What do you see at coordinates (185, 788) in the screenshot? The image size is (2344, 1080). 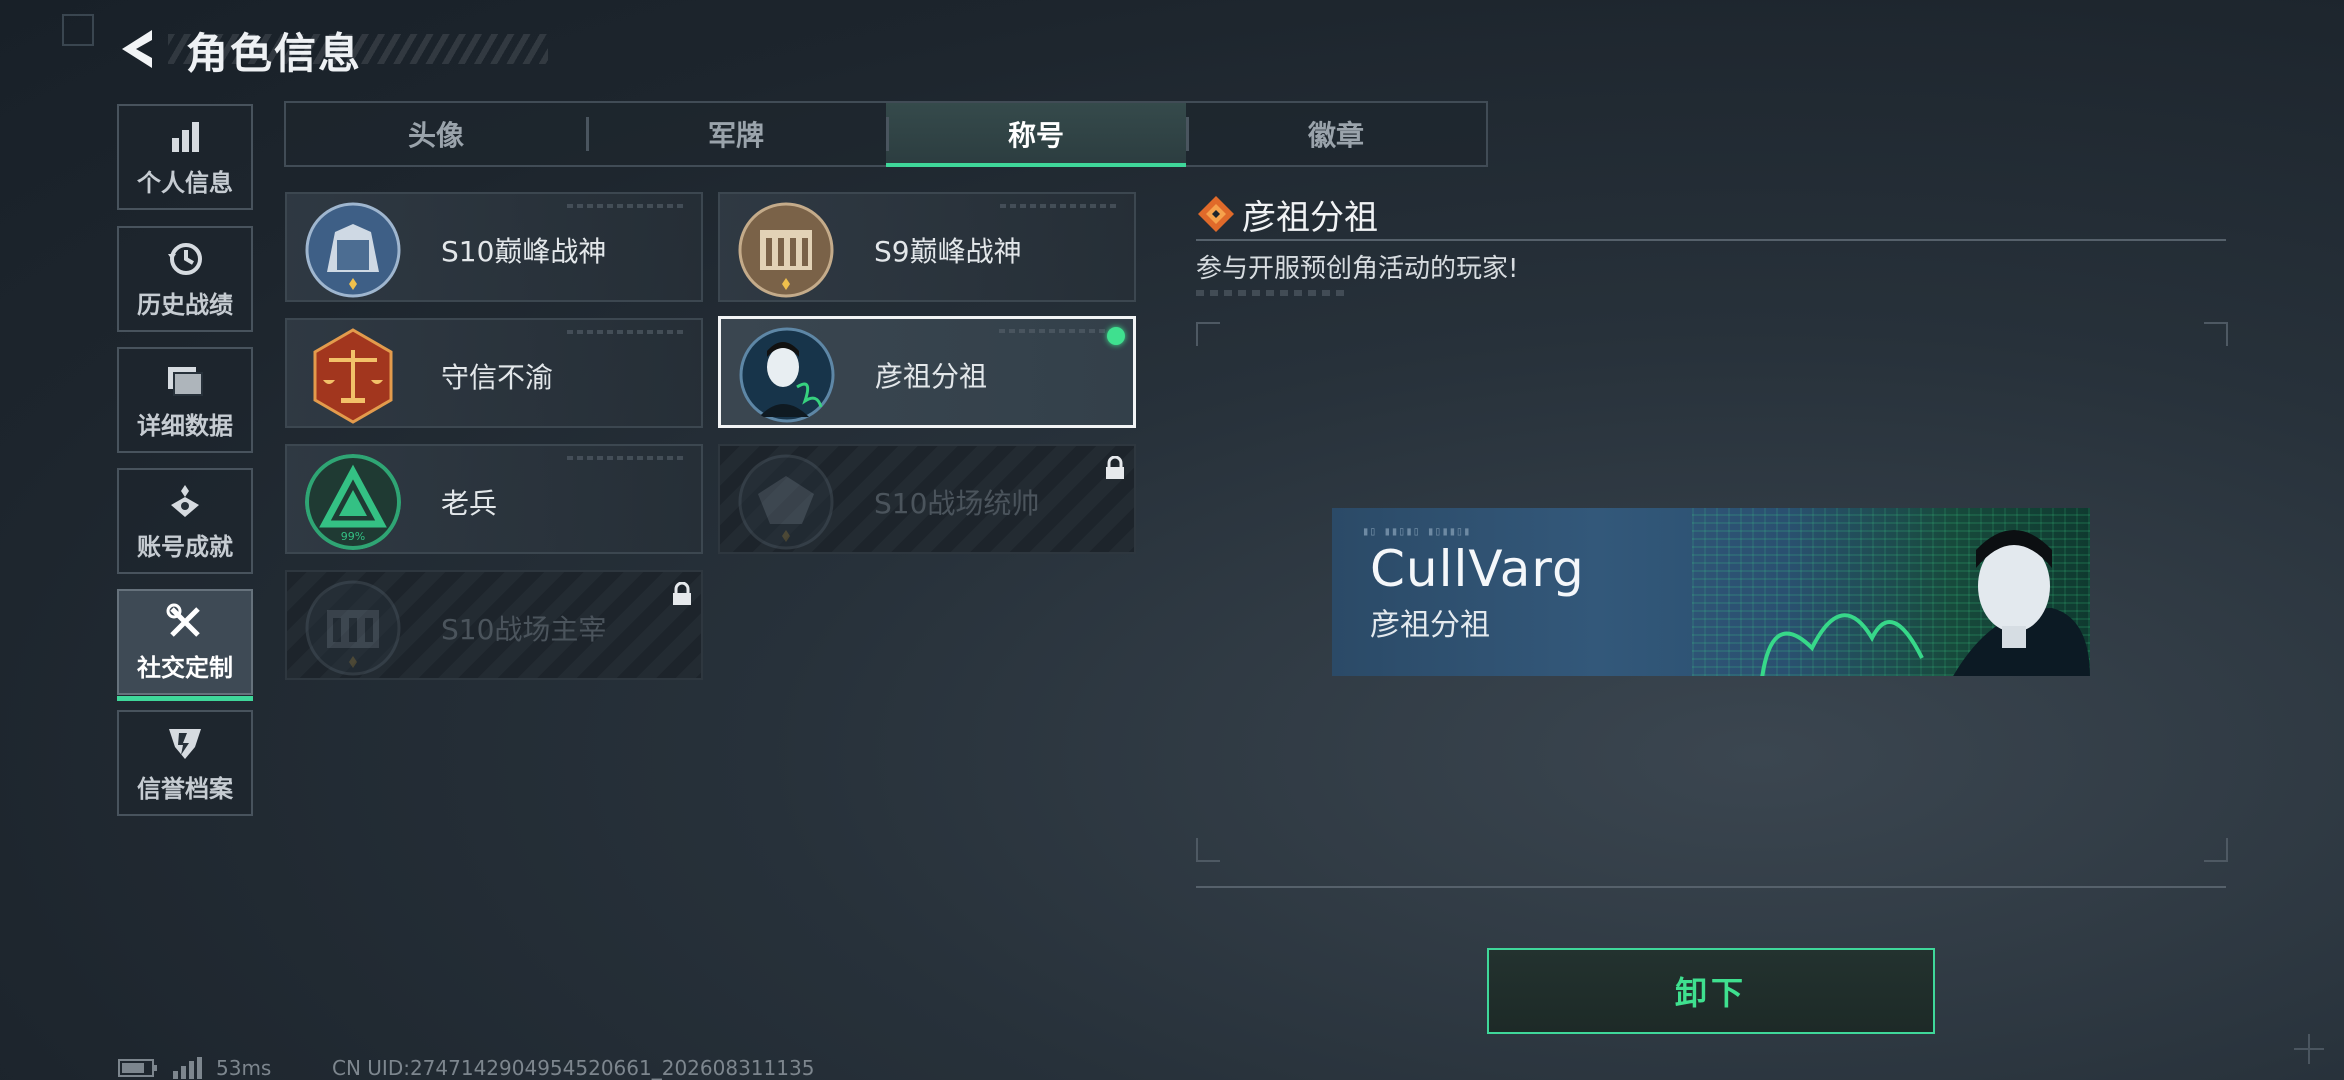 I see `sidebar-item-label: 信誉档案` at bounding box center [185, 788].